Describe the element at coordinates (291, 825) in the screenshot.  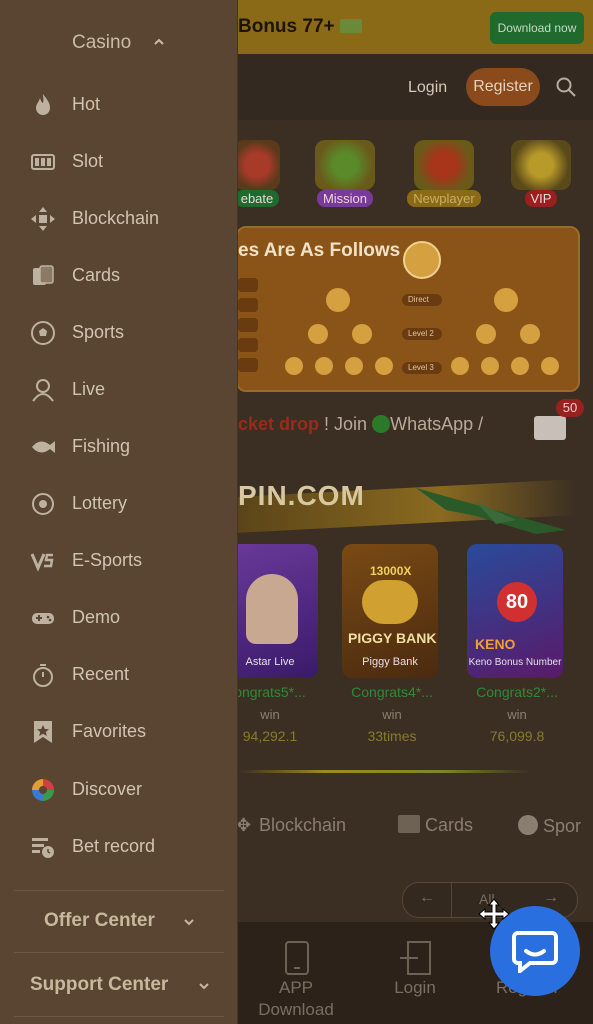
I see `tab-blockchain: ✥ Blockchain` at that location.